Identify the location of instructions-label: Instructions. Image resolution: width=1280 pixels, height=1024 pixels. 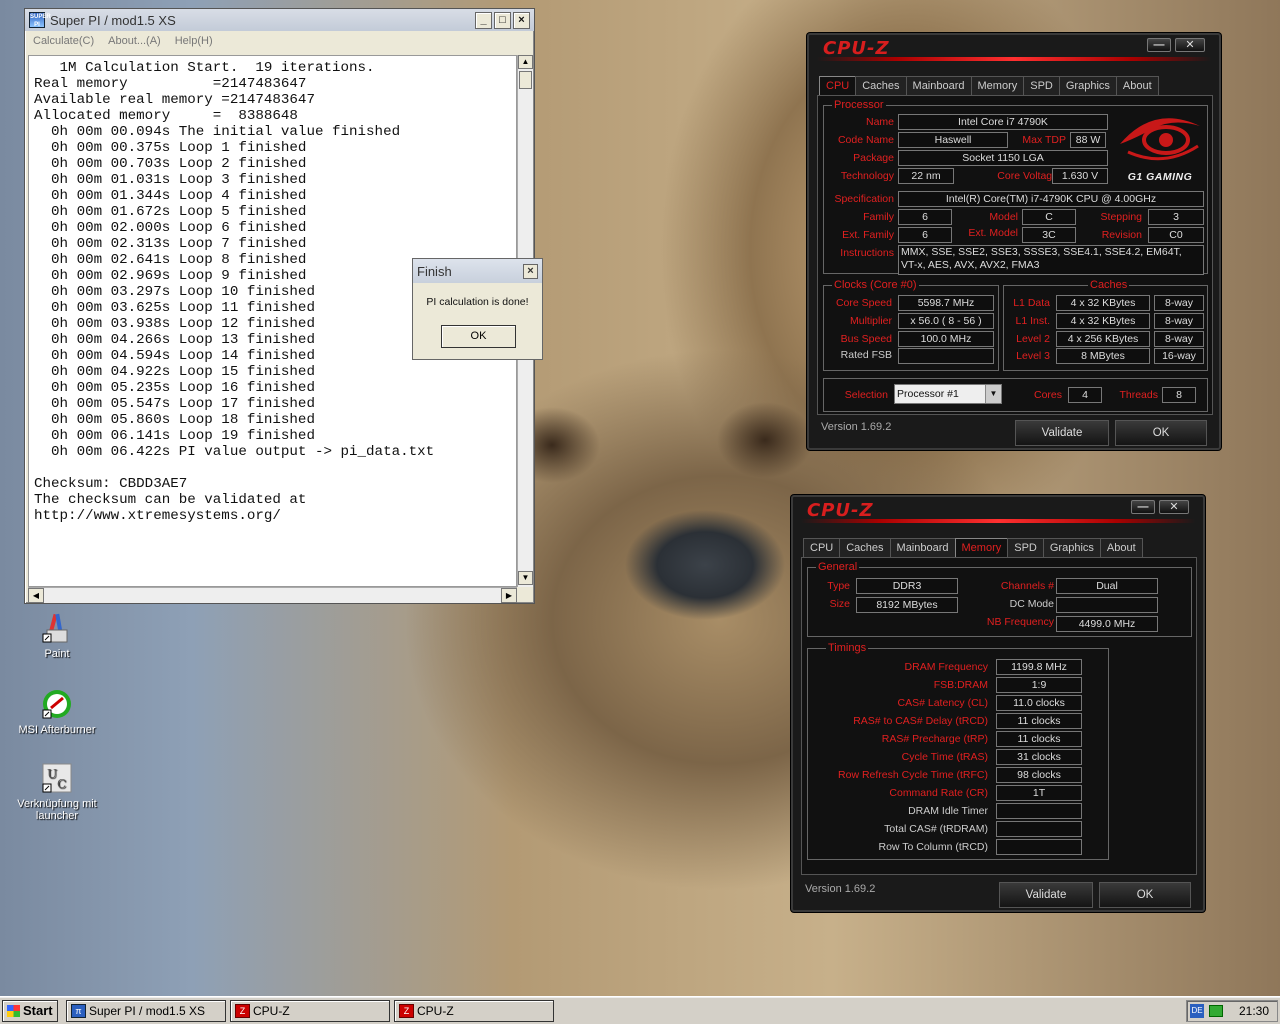
(867, 253).